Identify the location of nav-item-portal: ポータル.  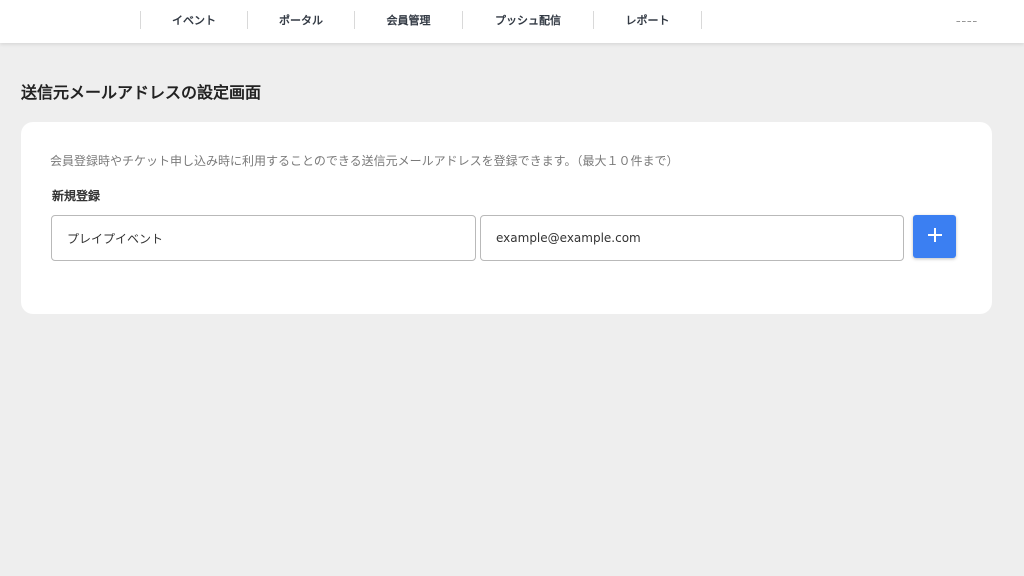
(301, 20).